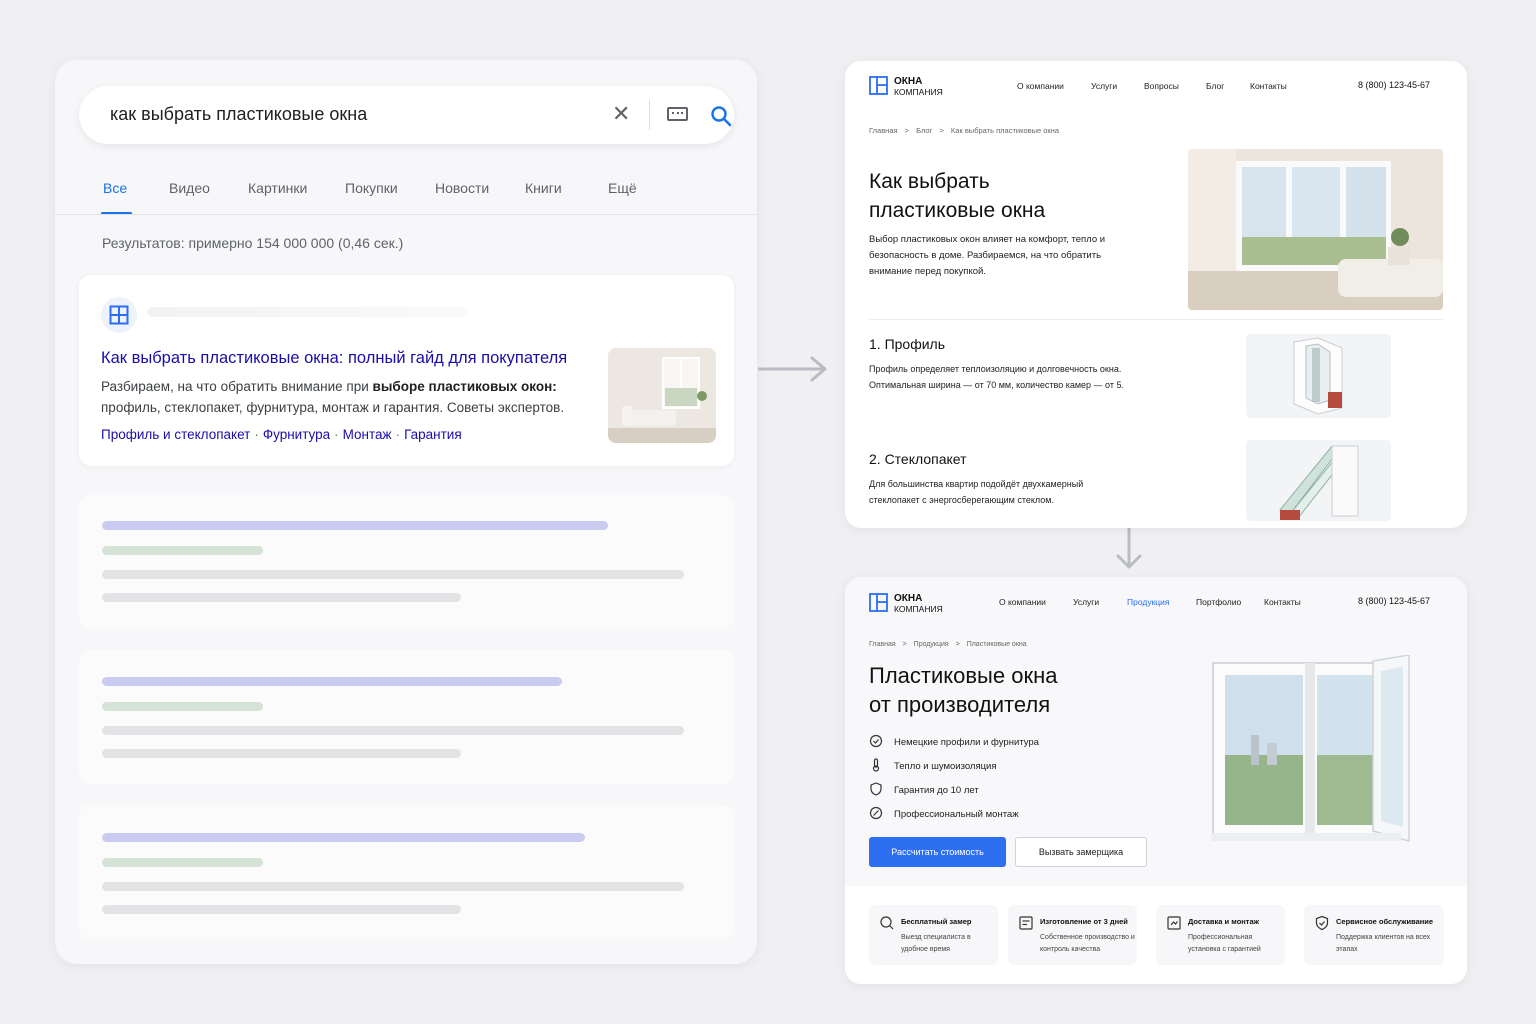 Image resolution: width=1536 pixels, height=1024 pixels. What do you see at coordinates (1218, 602) in the screenshot?
I see `nav-portfolio: Портфолио` at bounding box center [1218, 602].